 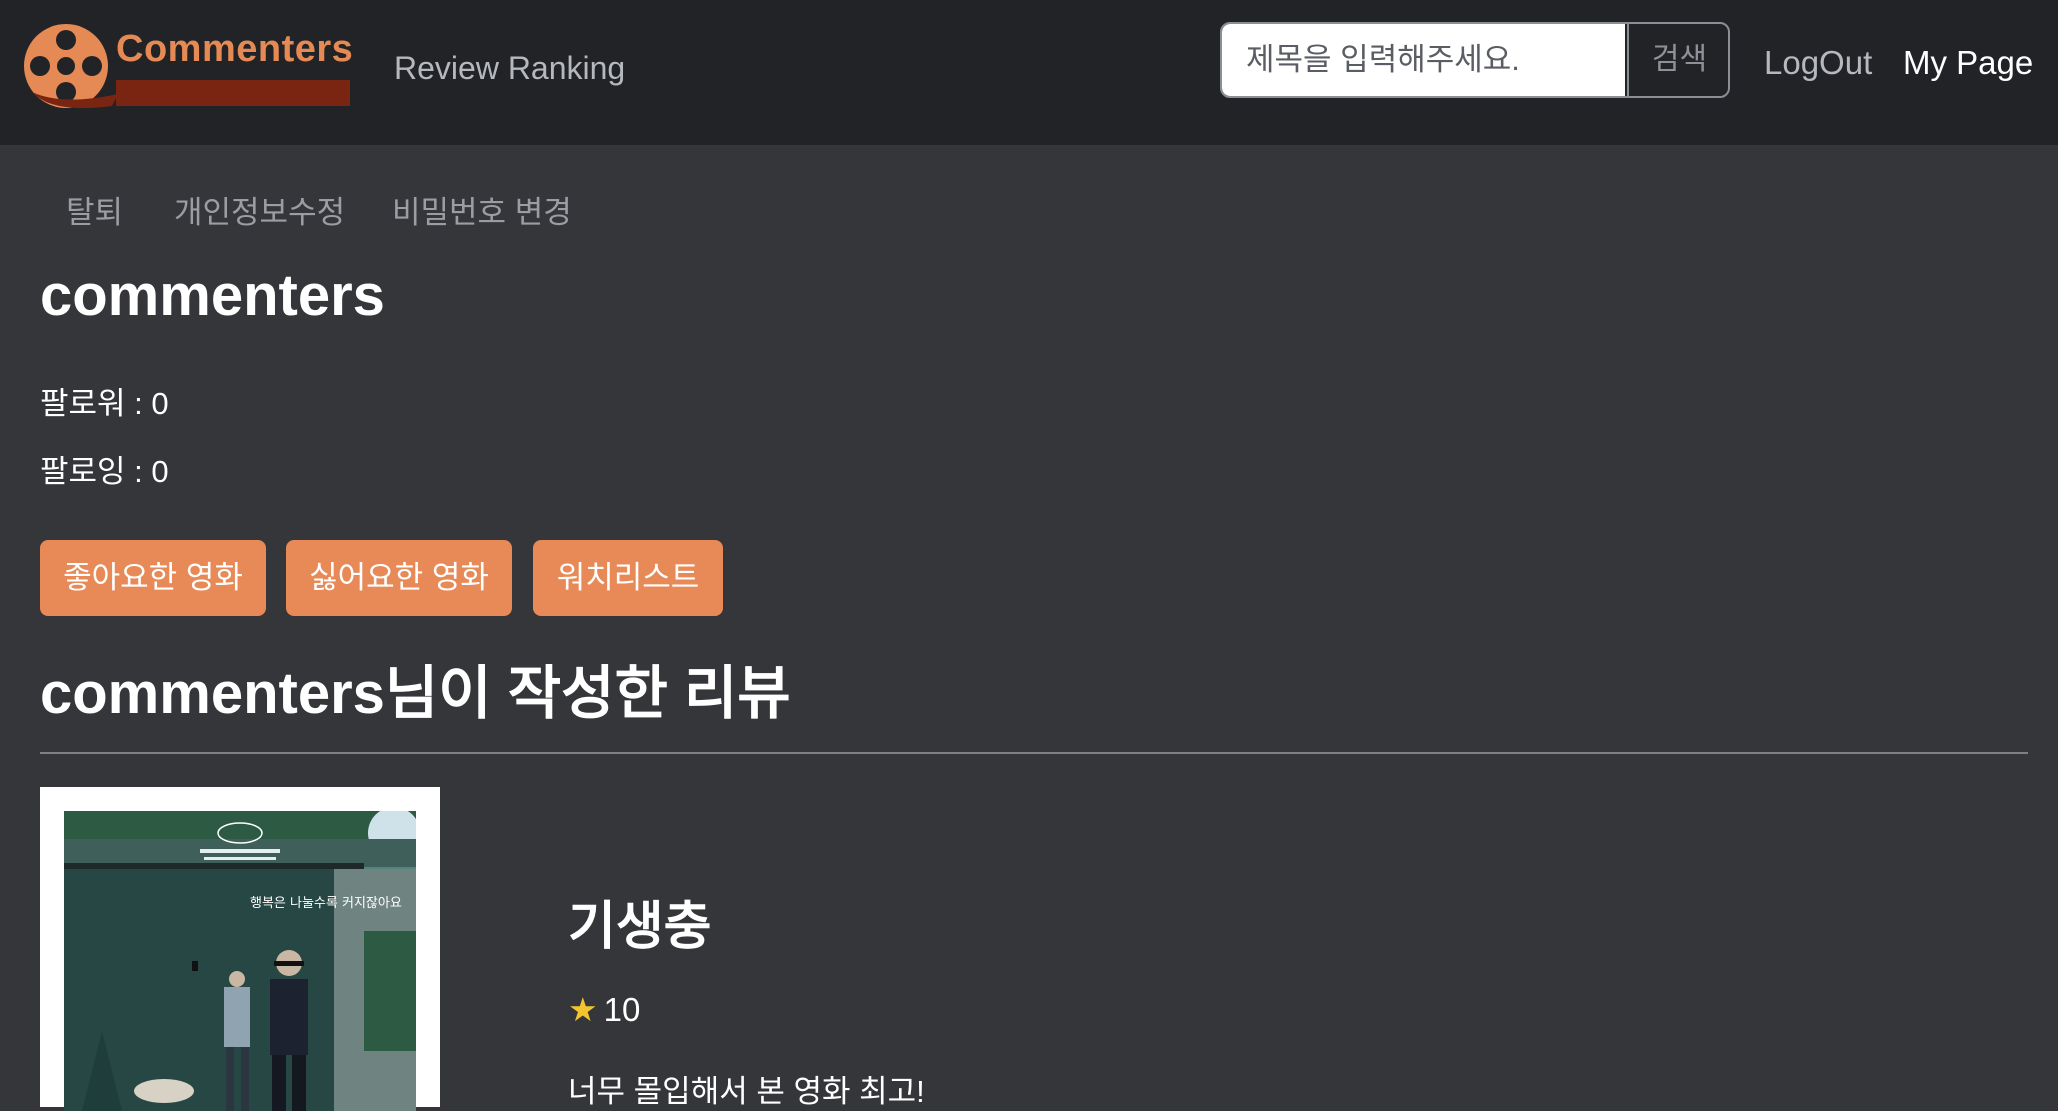 I want to click on logo-film-strip, so click(x=233, y=93).